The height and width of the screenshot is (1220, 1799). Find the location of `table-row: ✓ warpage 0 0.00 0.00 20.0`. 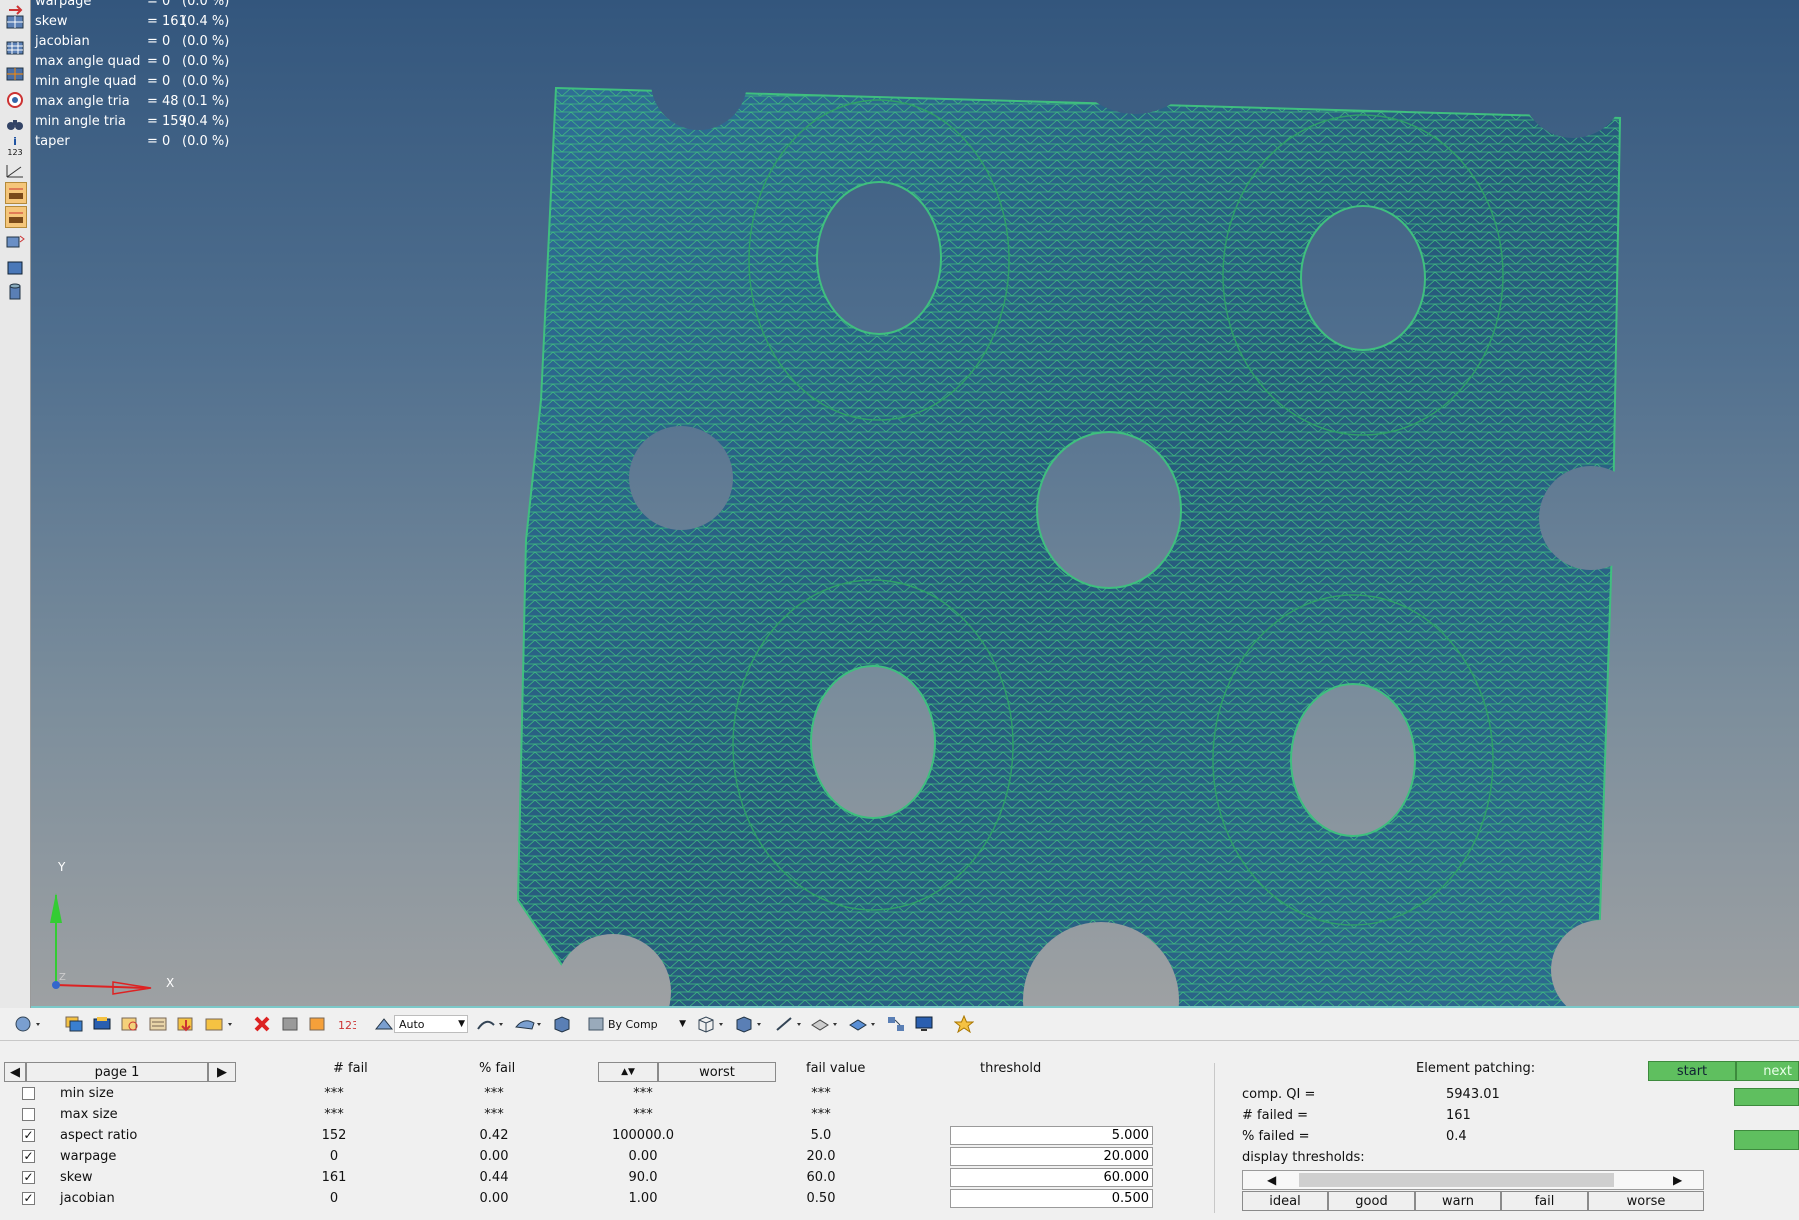

table-row: ✓ warpage 0 0.00 0.00 20.0 is located at coordinates (600, 1156).